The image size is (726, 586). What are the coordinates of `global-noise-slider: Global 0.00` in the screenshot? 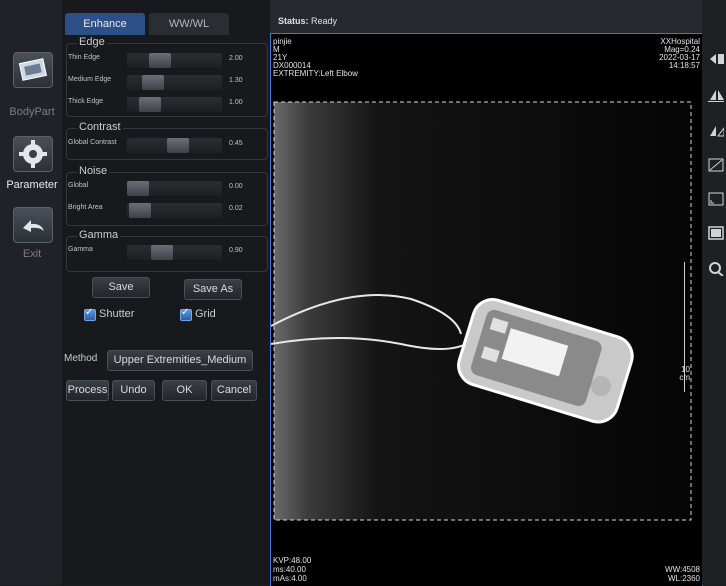 It's located at (167, 188).